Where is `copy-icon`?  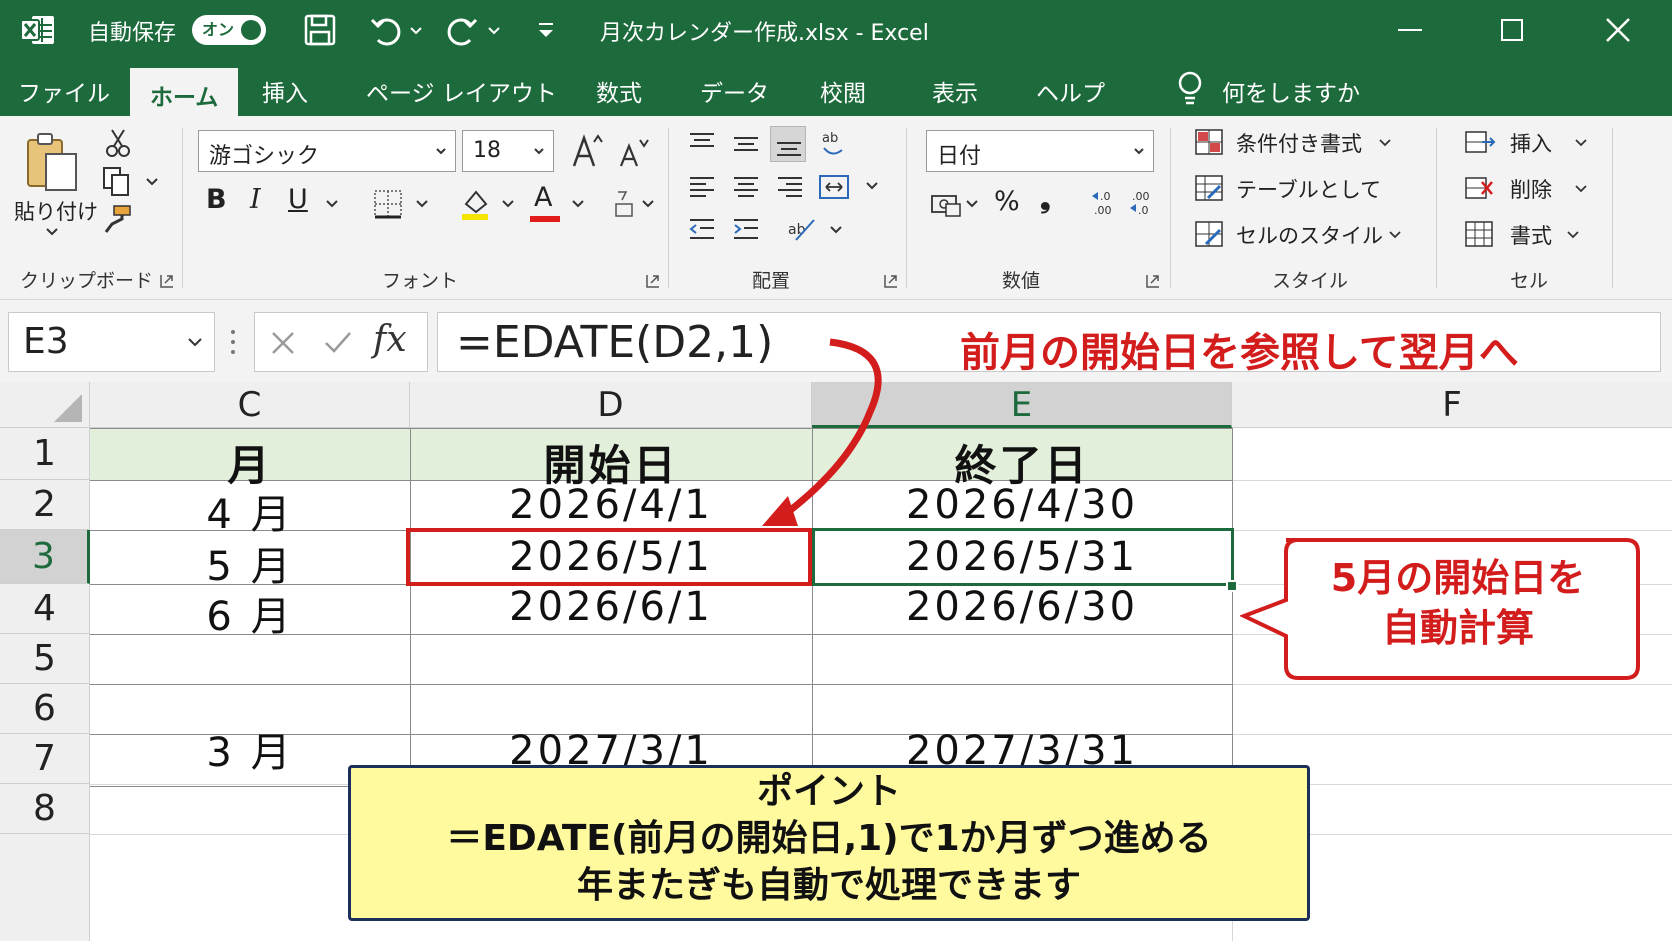 copy-icon is located at coordinates (117, 182).